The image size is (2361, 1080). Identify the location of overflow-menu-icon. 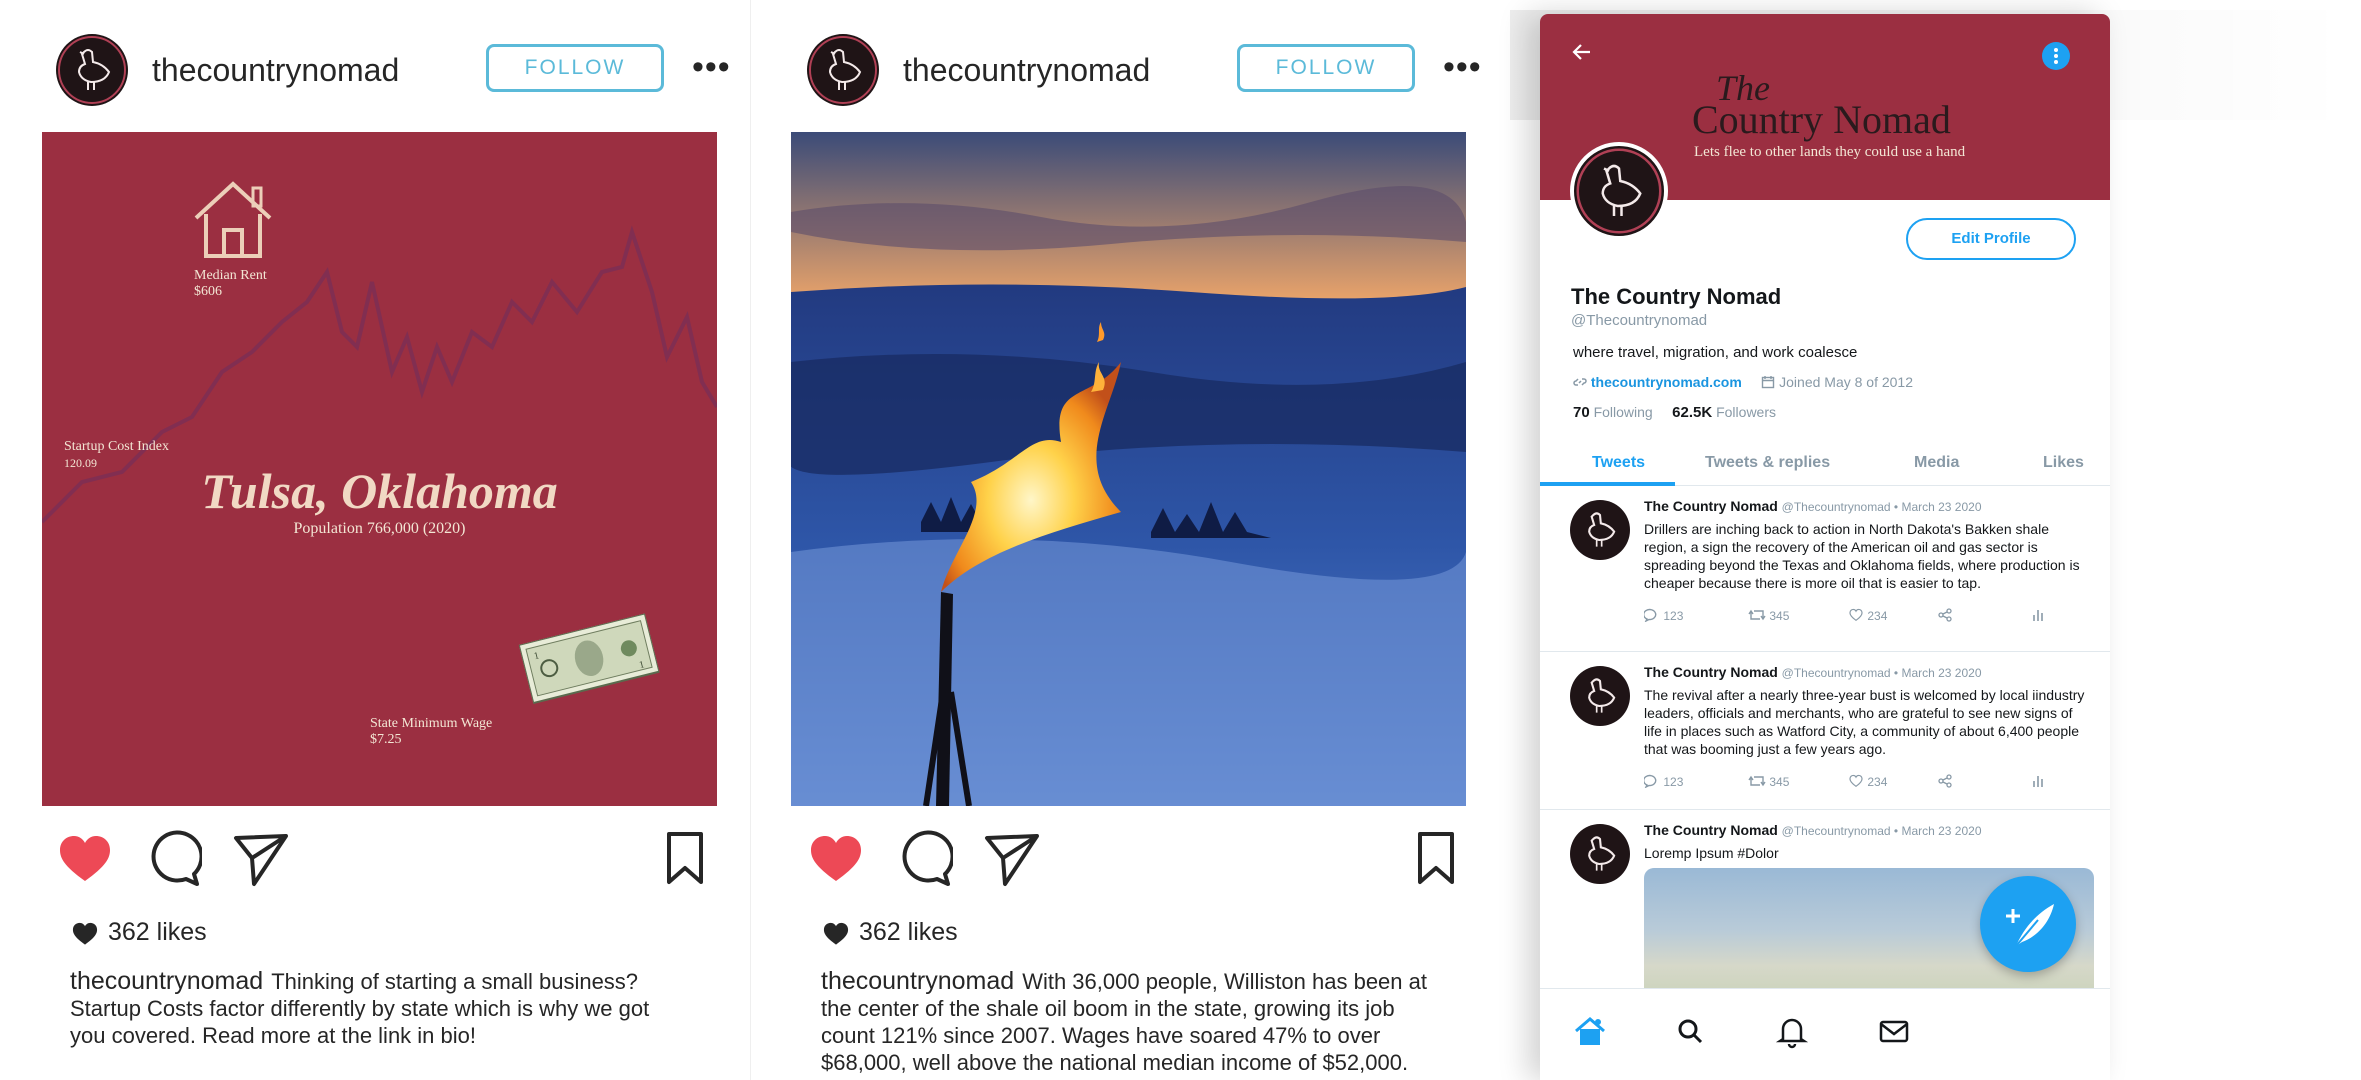
(2056, 56).